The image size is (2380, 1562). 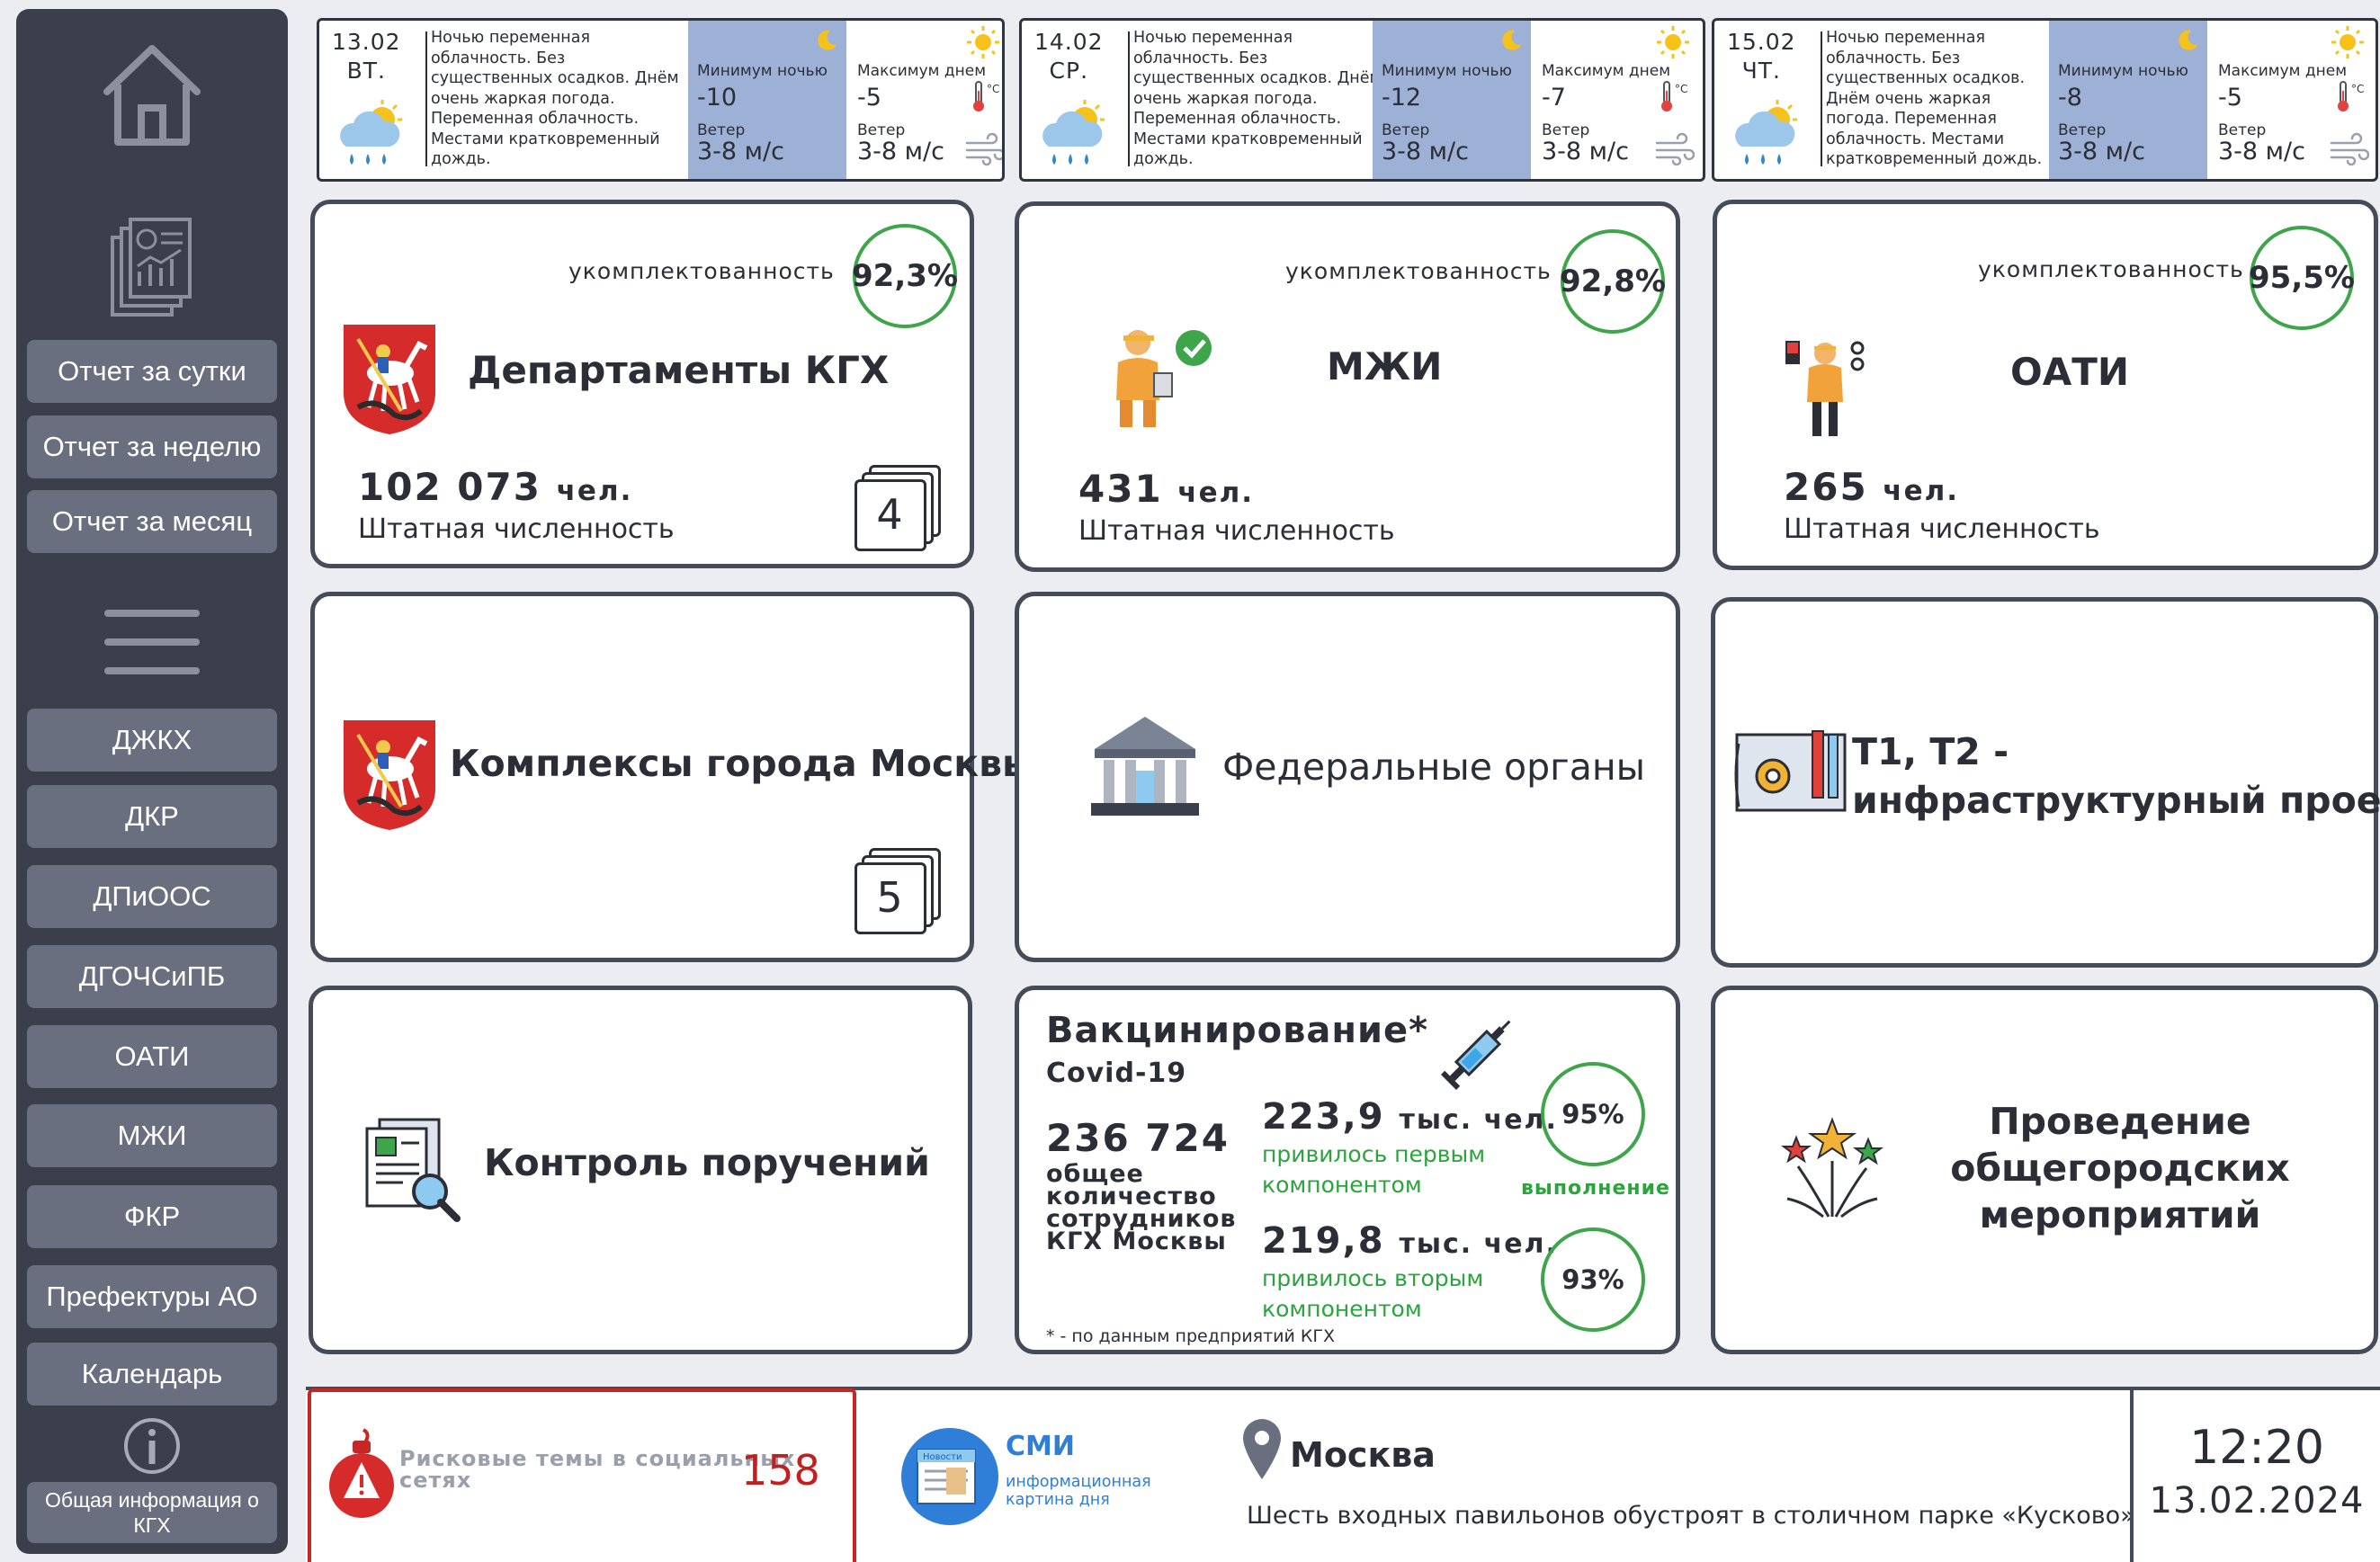 What do you see at coordinates (389, 380) in the screenshot?
I see `moscow-coat-of-arms-icon` at bounding box center [389, 380].